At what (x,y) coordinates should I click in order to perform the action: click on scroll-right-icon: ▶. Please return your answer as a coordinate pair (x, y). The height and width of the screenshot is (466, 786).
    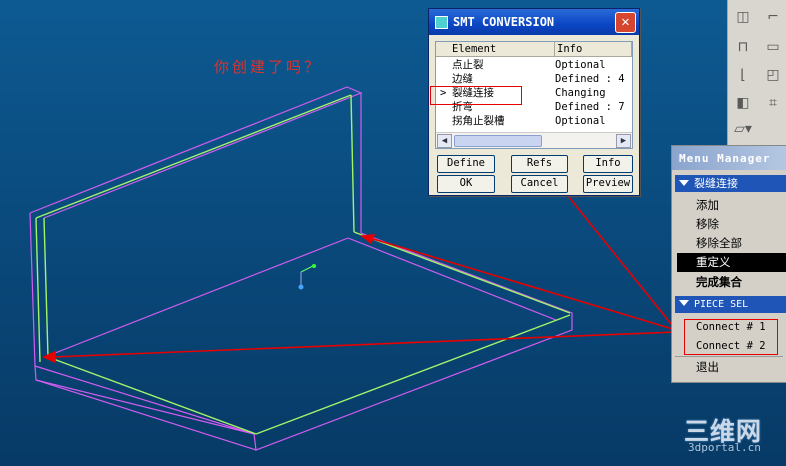
    Looking at the image, I should click on (623, 141).